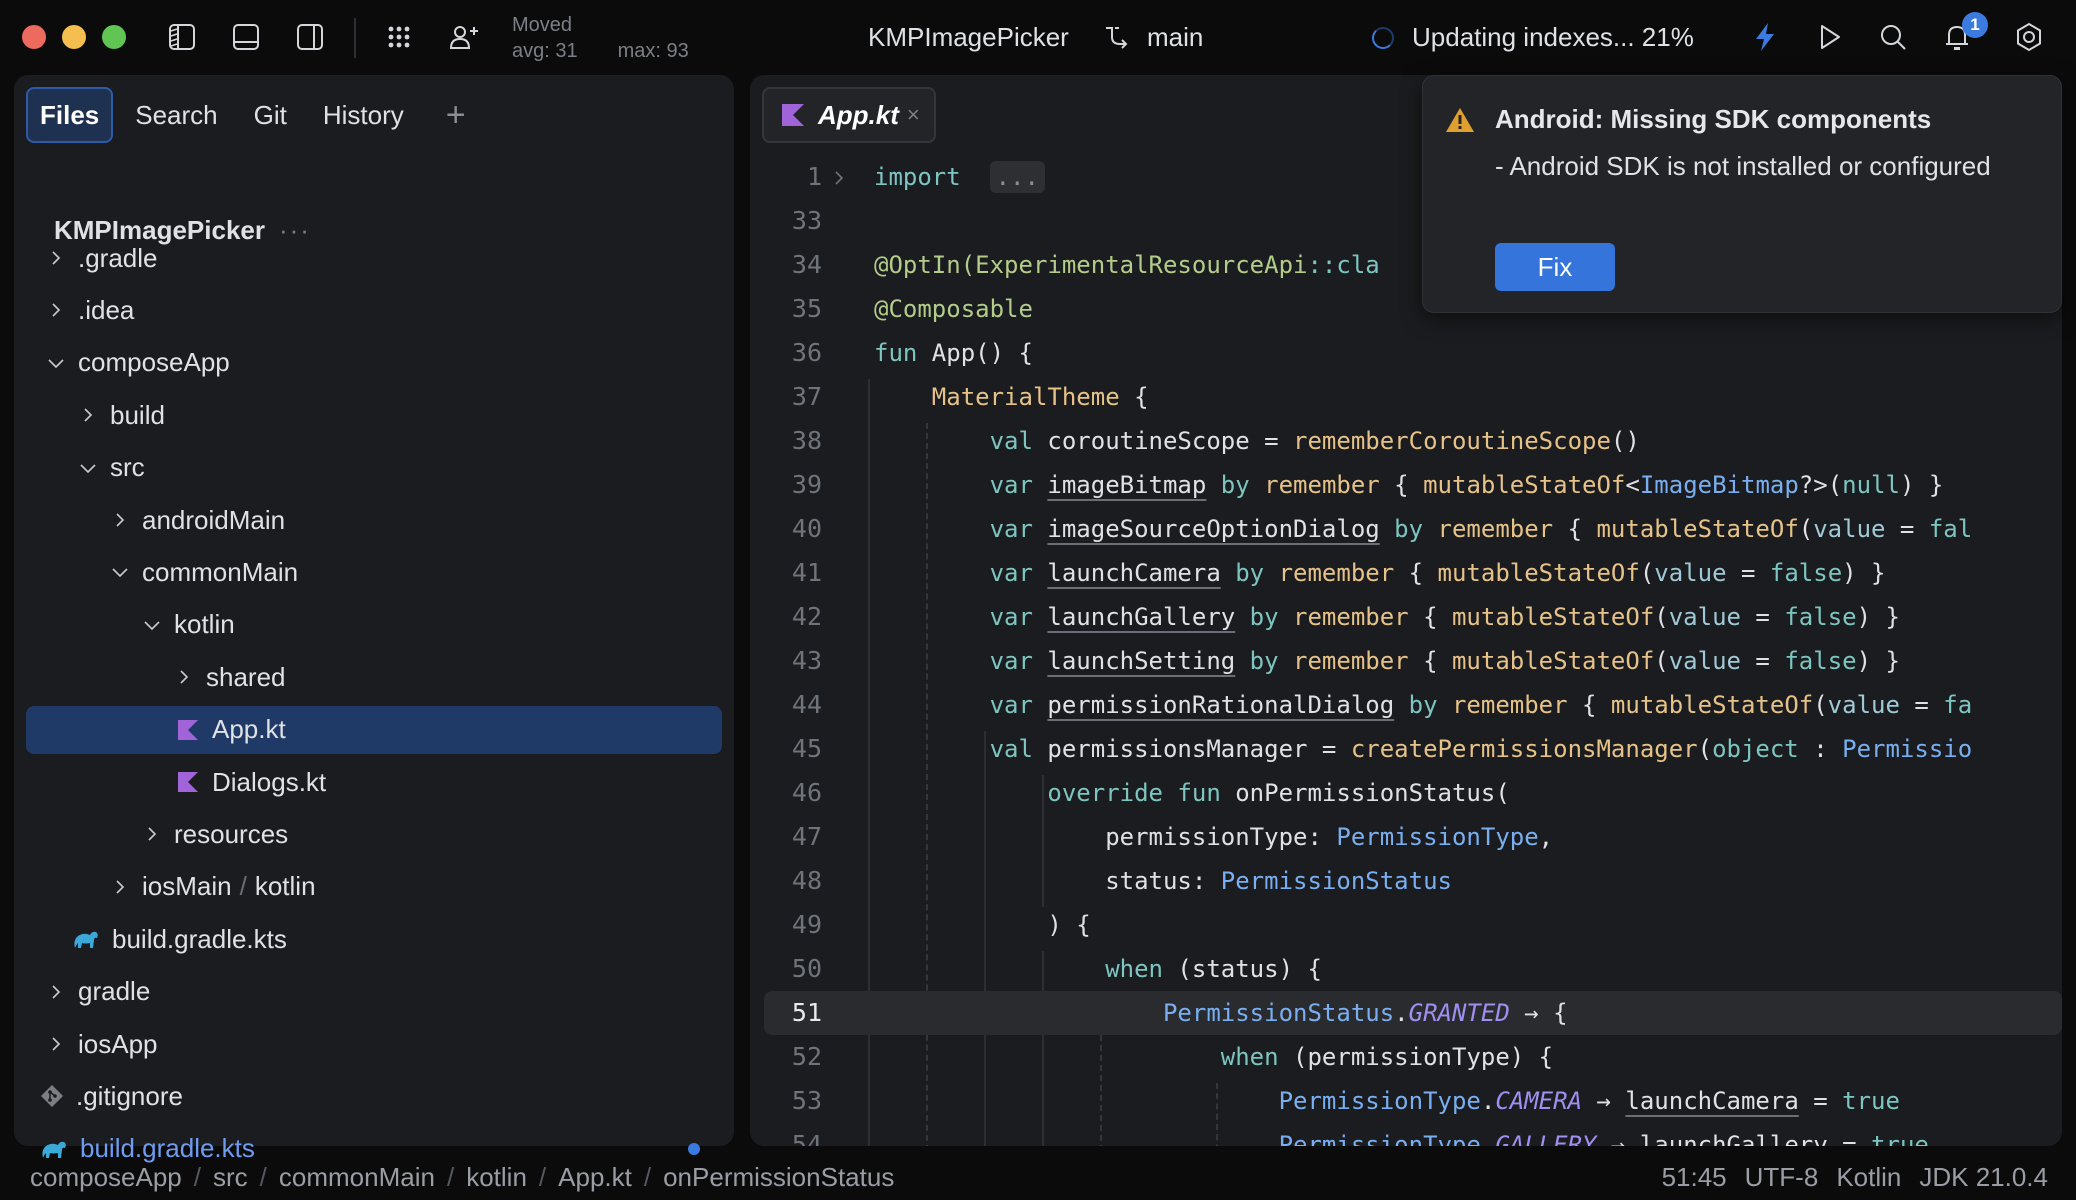 This screenshot has height=1200, width=2076. Describe the element at coordinates (399, 37) in the screenshot. I see `apps-grid-icon` at that location.